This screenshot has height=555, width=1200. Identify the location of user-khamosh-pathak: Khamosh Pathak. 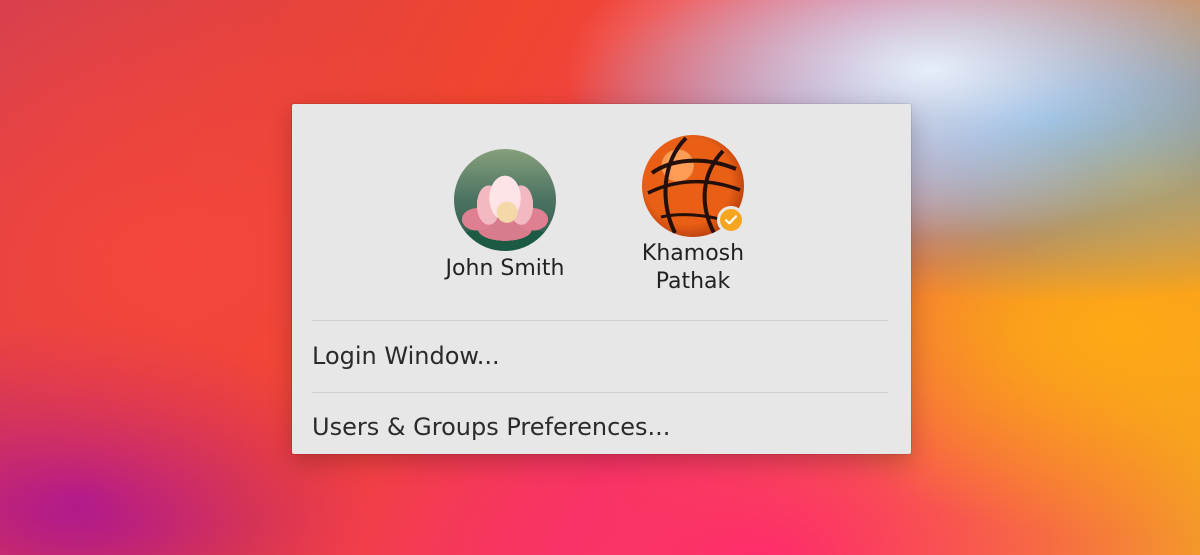
(693, 268).